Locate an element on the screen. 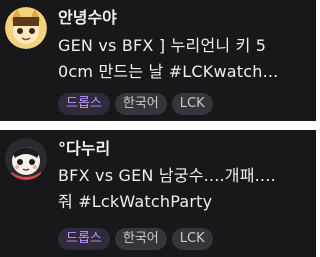 This screenshot has height=257, width=320. streamer-name: °다누리 is located at coordinates (84, 147).